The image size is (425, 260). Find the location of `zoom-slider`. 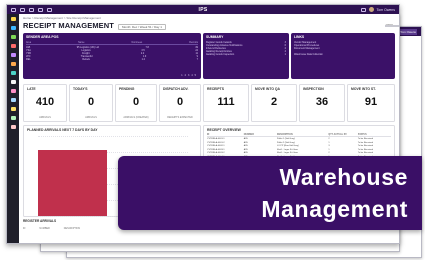

zoom-slider is located at coordinates (392, 26).